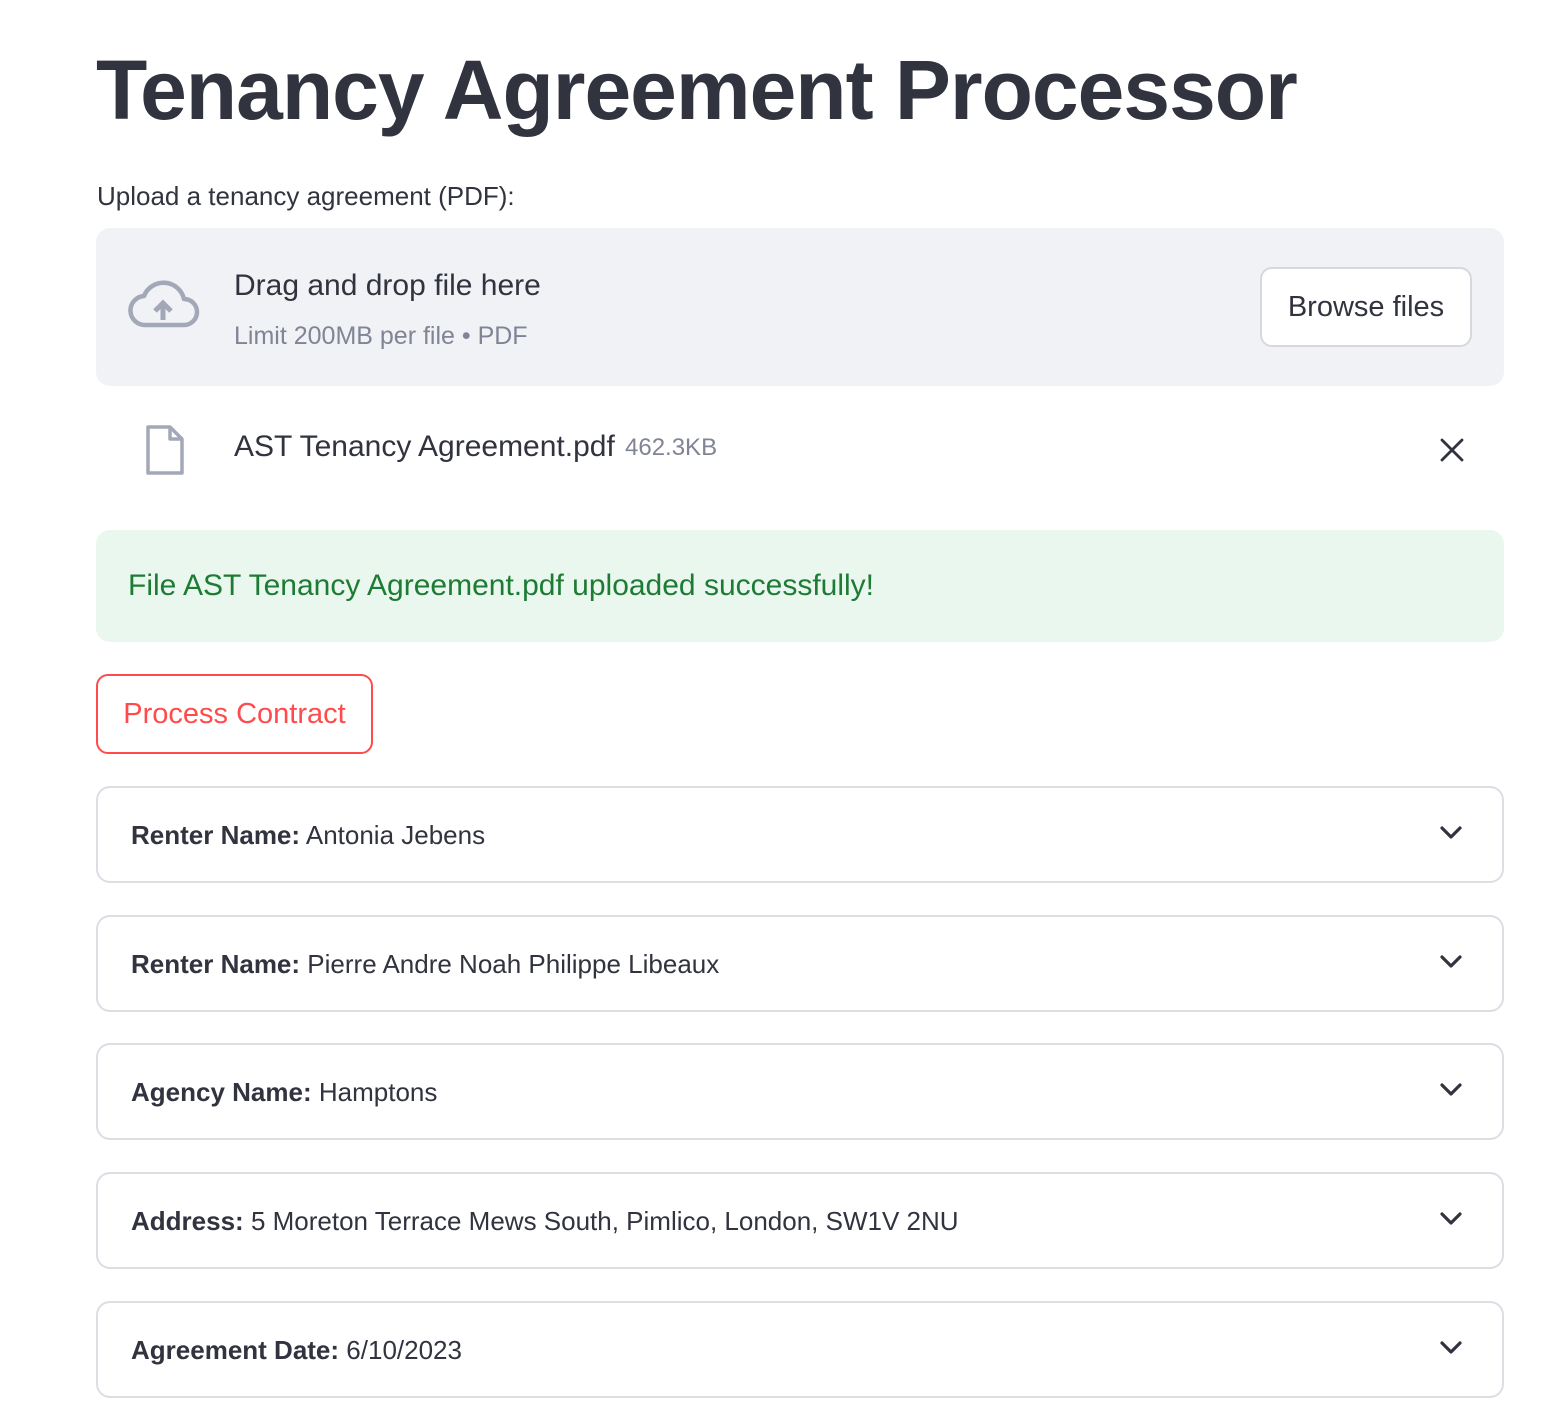 This screenshot has height=1420, width=1560. I want to click on close-icon, so click(1452, 450).